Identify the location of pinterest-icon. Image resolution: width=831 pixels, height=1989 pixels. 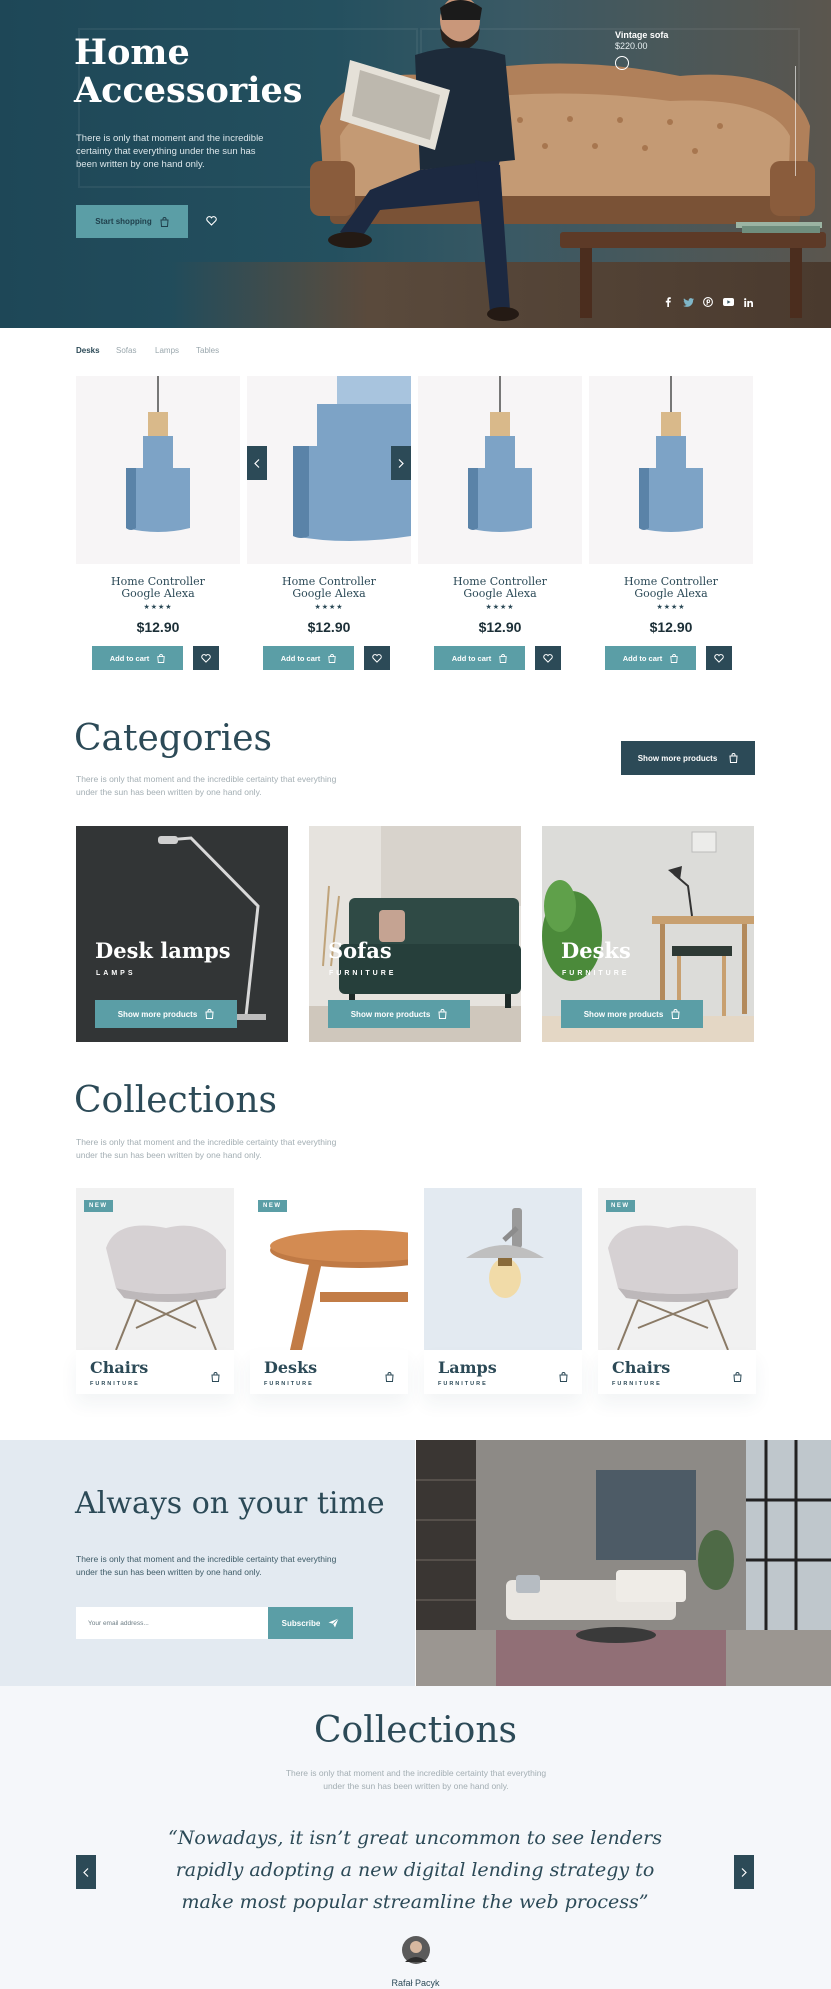
(708, 302).